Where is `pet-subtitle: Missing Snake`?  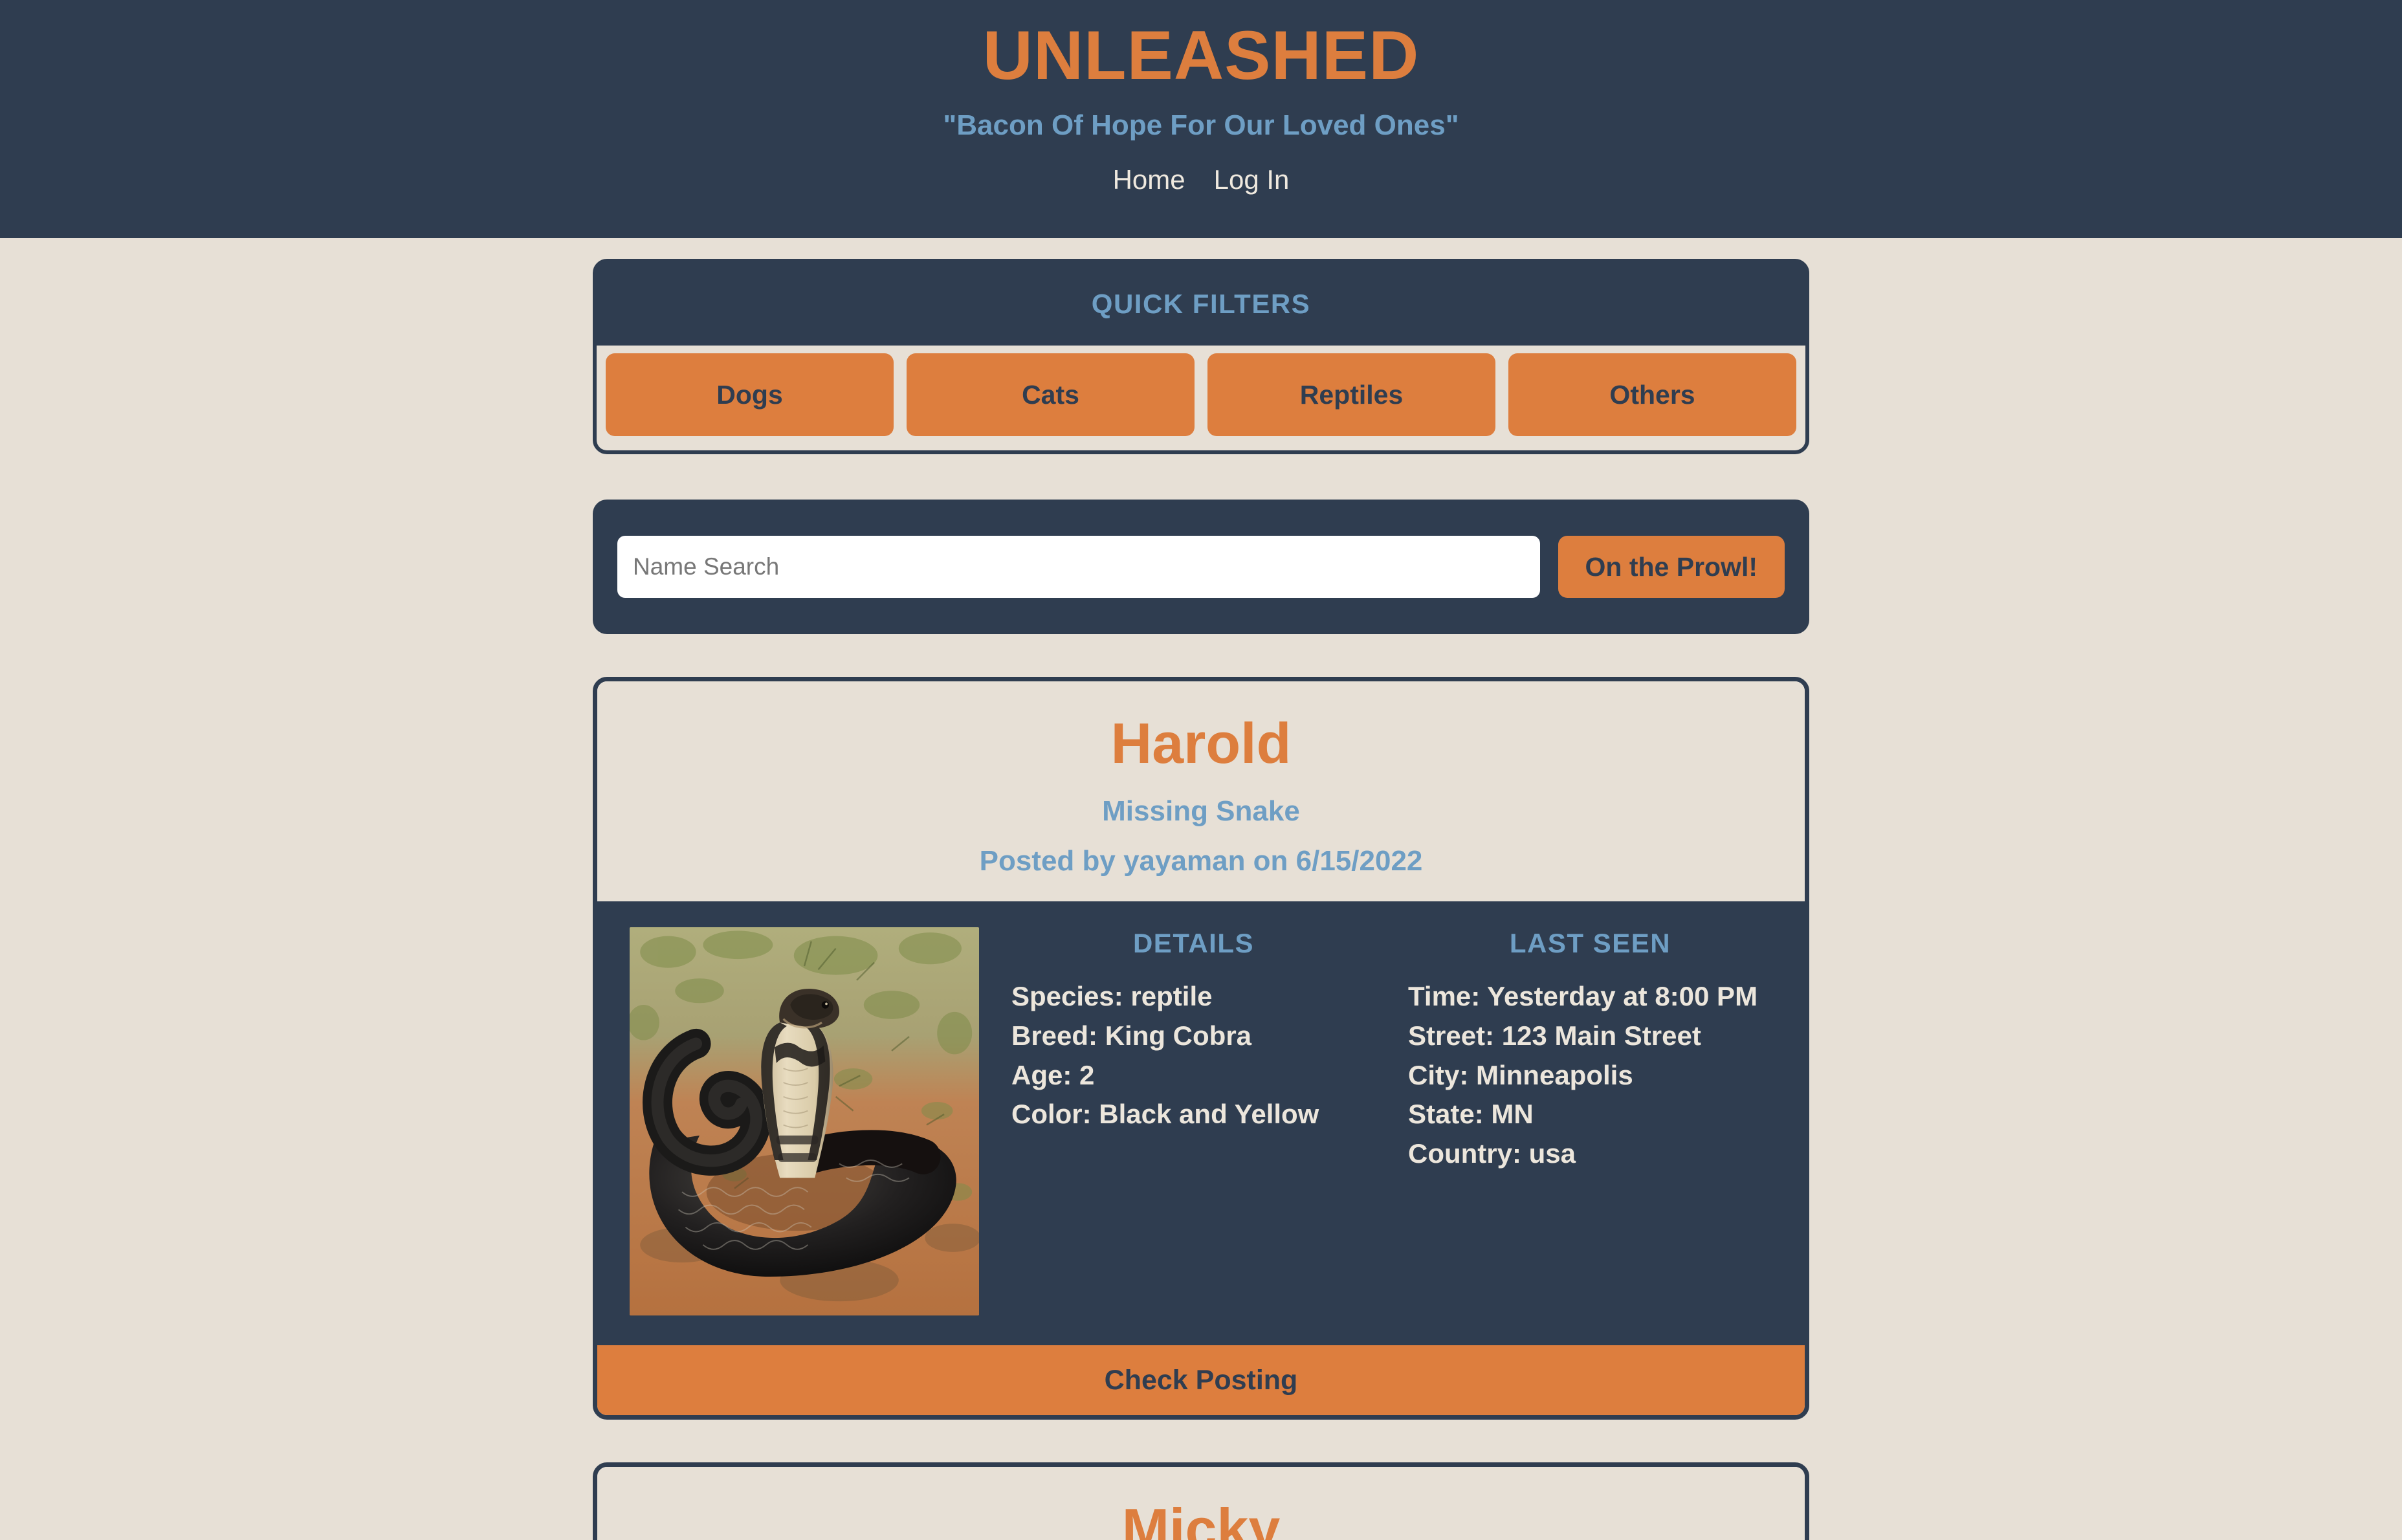 pet-subtitle: Missing Snake is located at coordinates (1201, 811).